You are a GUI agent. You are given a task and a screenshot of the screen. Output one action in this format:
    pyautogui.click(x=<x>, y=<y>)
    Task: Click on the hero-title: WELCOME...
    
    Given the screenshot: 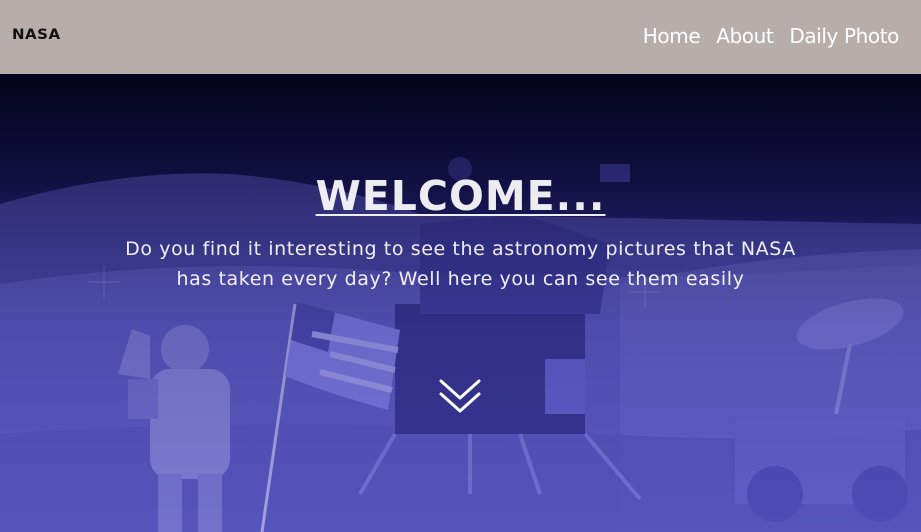 What is the action you would take?
    pyautogui.click(x=460, y=196)
    